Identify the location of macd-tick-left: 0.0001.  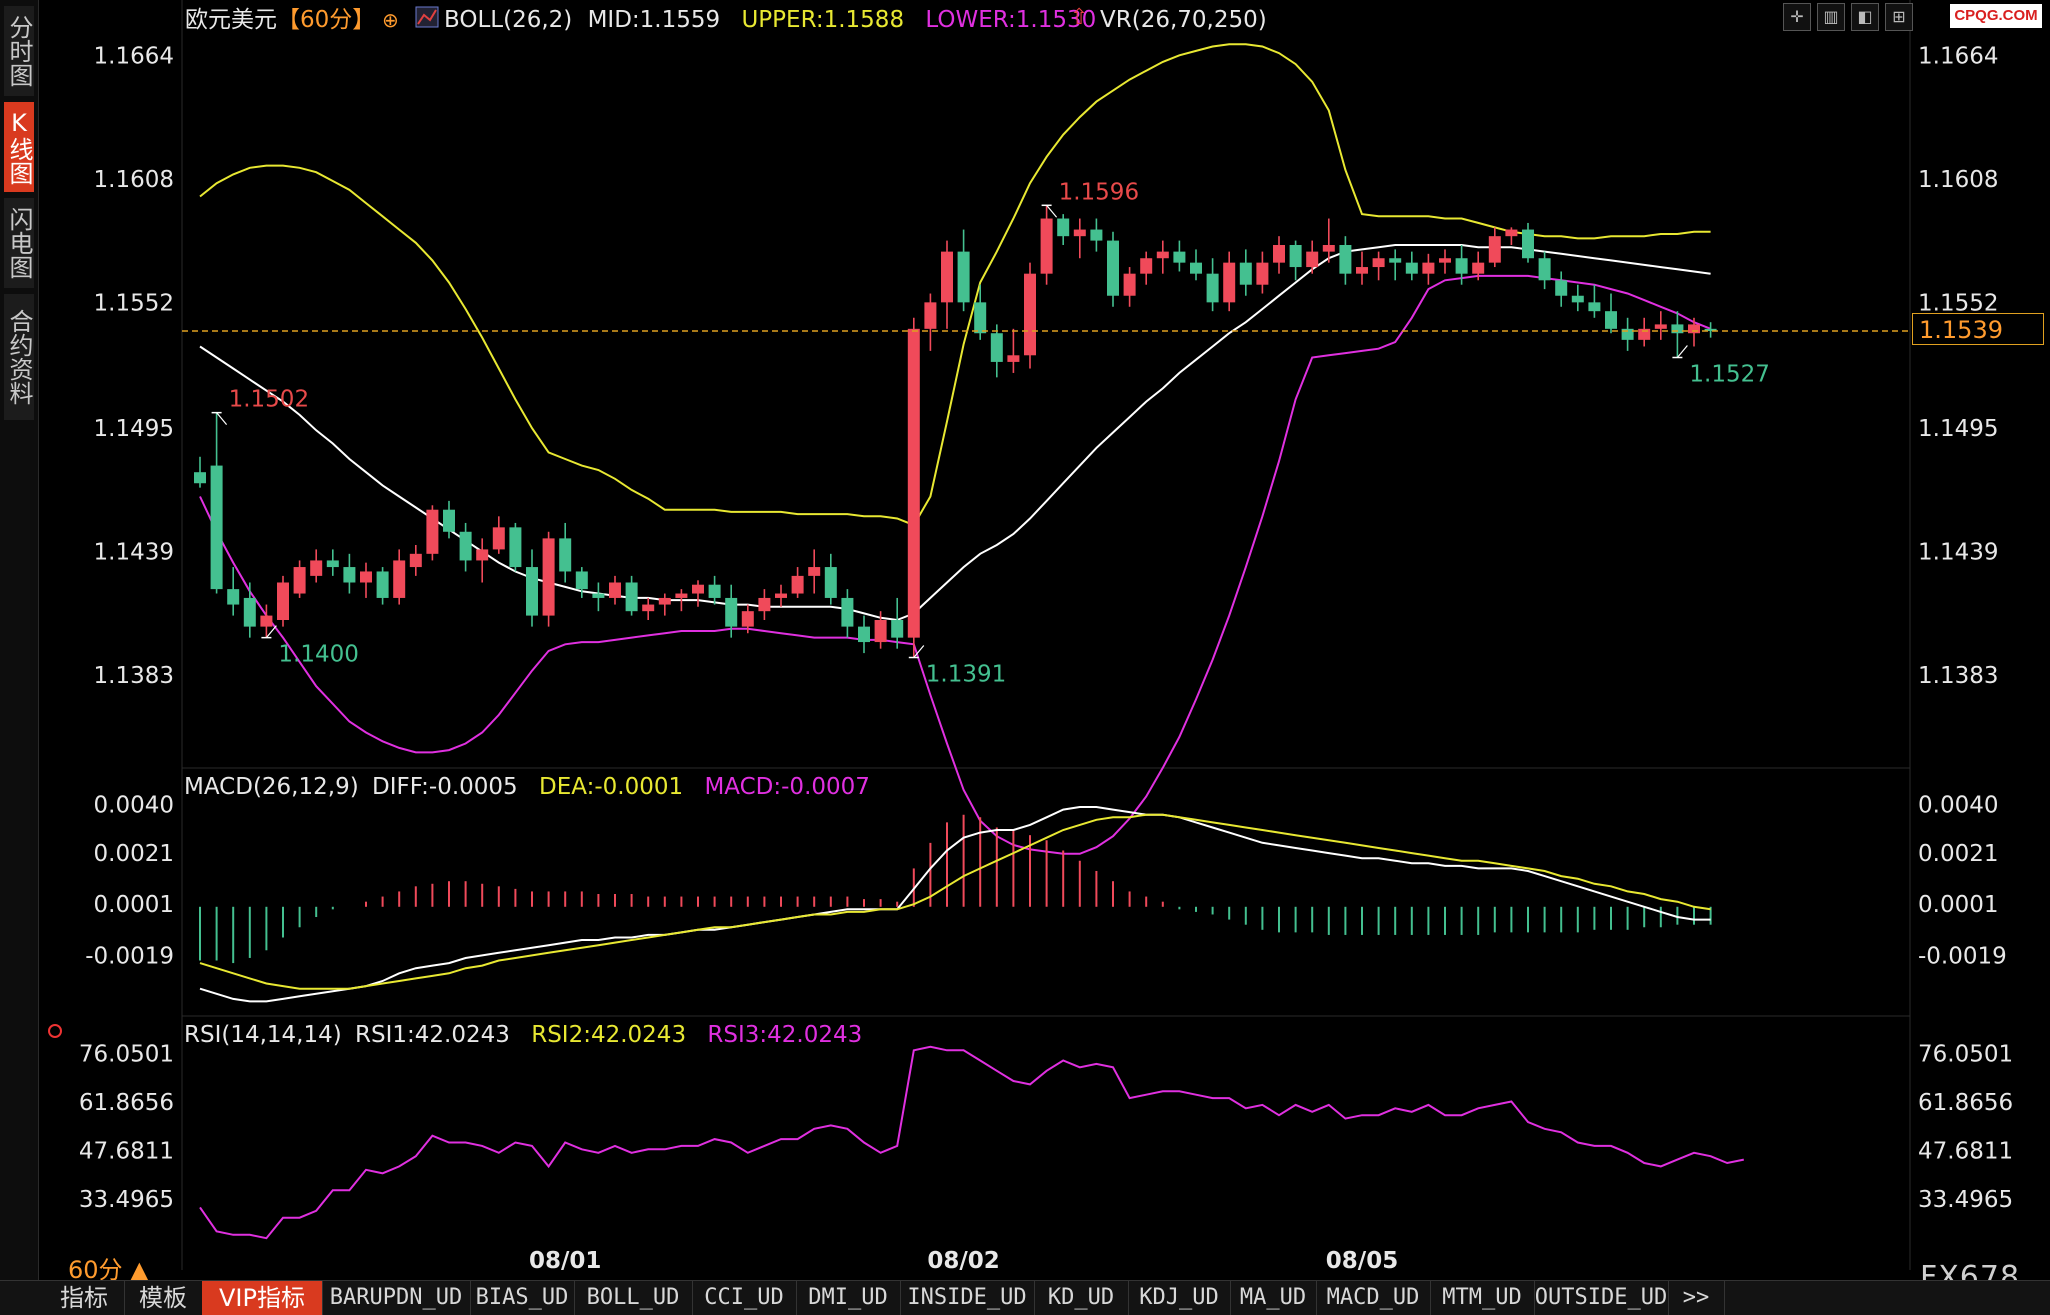
(134, 905).